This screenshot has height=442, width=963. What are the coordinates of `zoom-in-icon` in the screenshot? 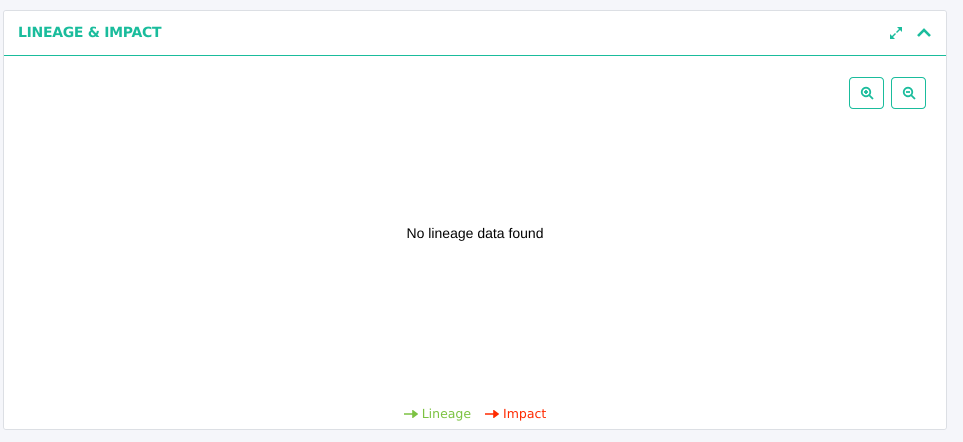 It's located at (867, 93).